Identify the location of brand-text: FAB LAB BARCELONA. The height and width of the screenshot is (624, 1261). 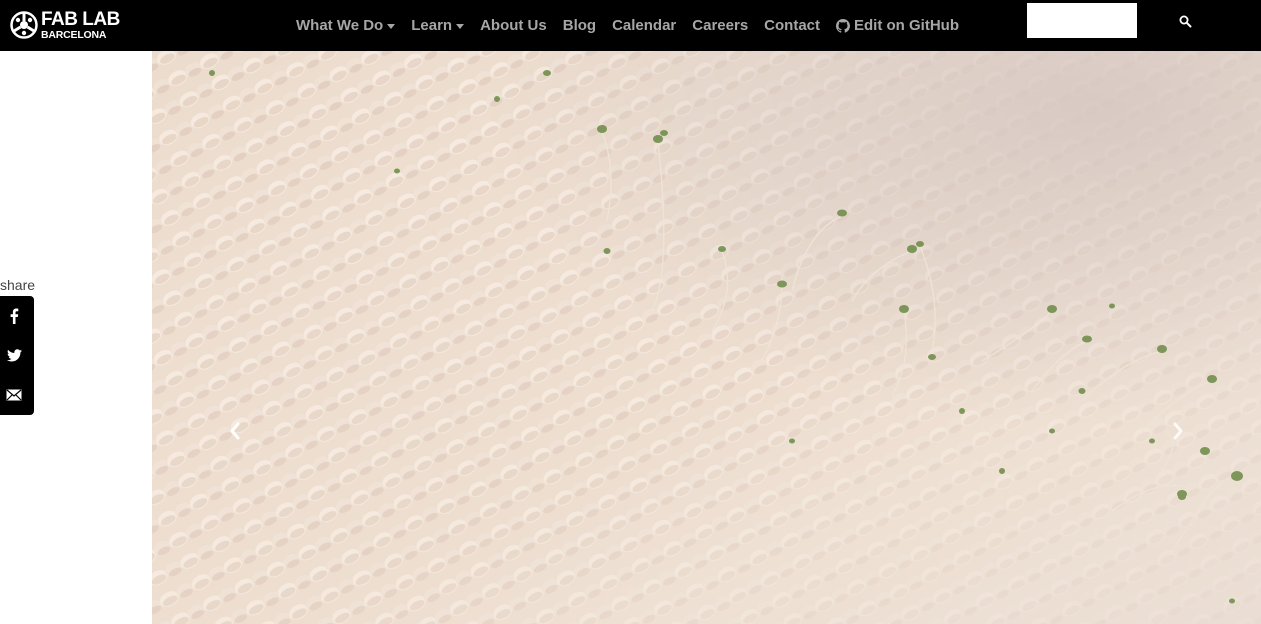
(80, 25).